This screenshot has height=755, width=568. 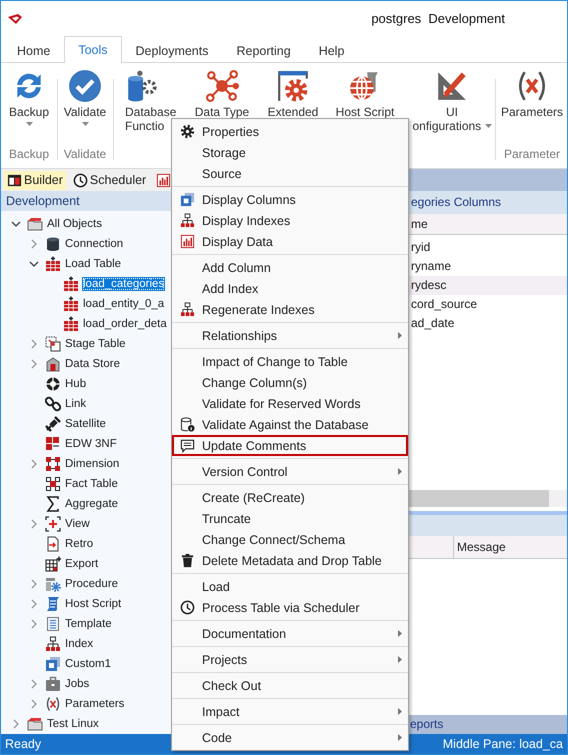 I want to click on briefcase-icon, so click(x=53, y=684).